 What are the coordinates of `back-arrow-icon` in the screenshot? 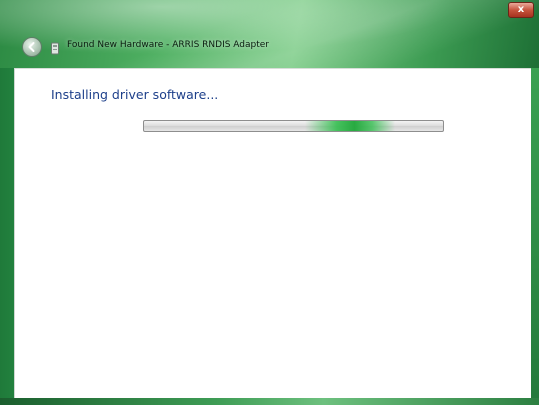 It's located at (32, 47).